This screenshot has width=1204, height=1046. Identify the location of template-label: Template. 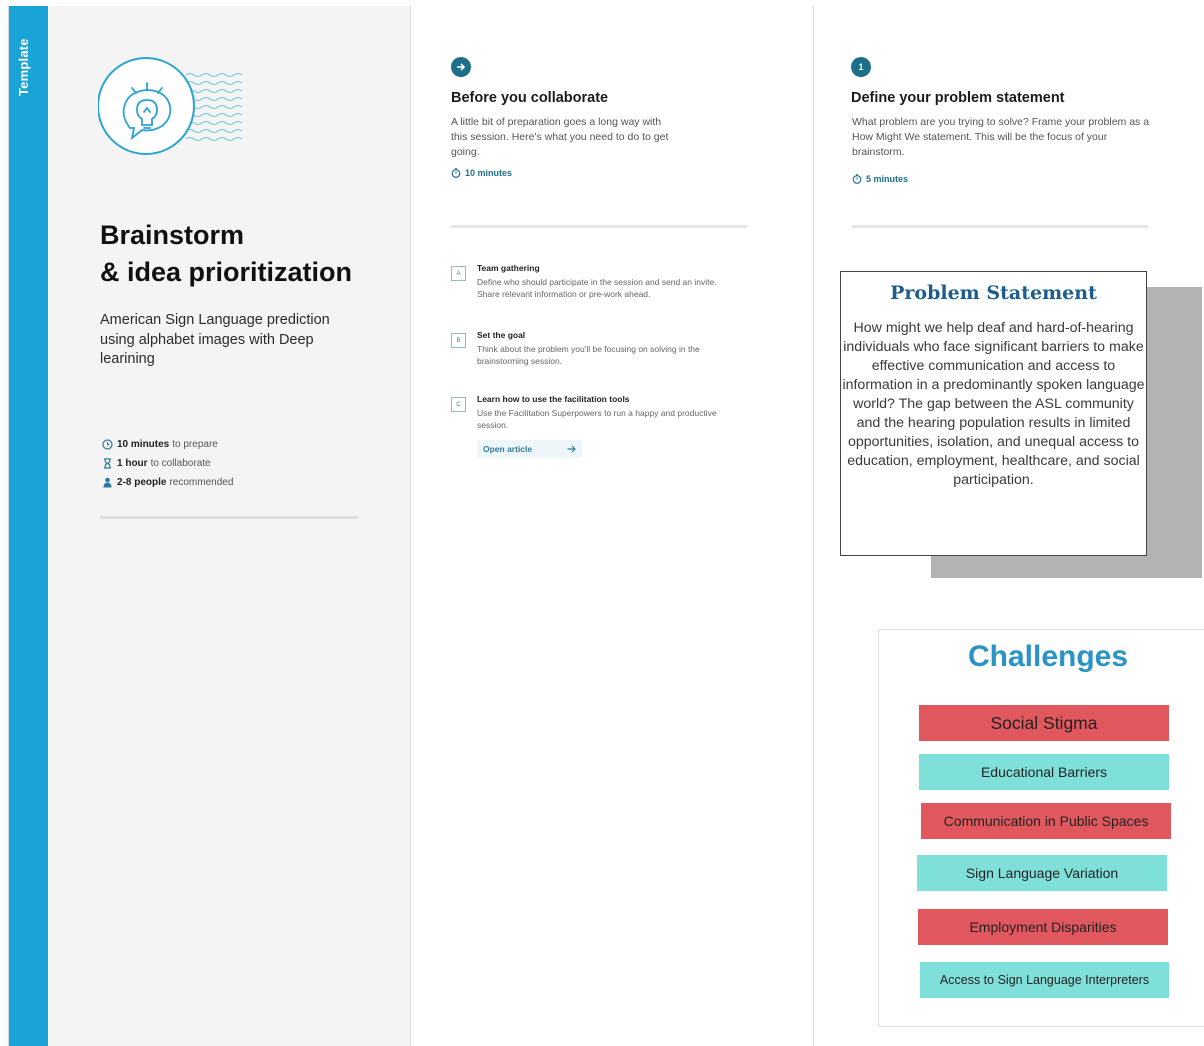
(23, 67).